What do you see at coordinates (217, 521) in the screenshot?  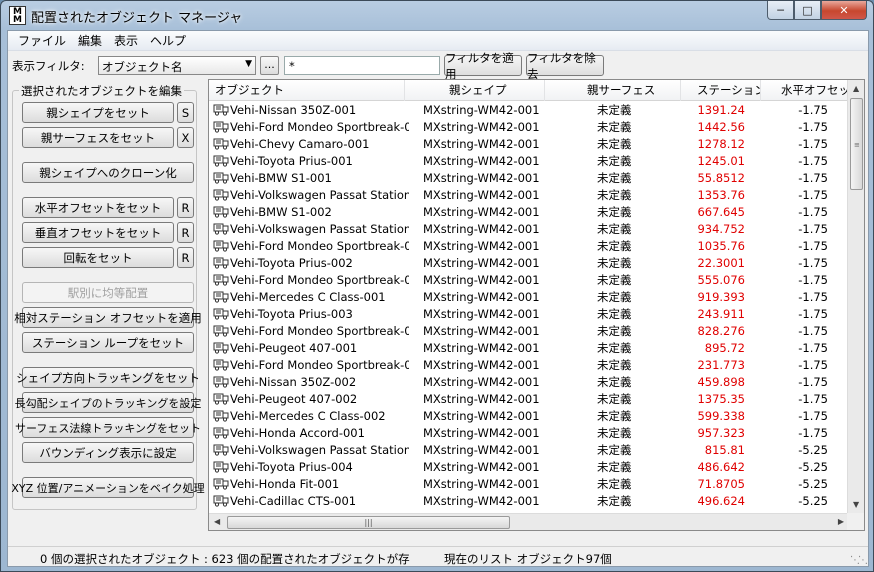 I see `scroll-left-icon: ◀` at bounding box center [217, 521].